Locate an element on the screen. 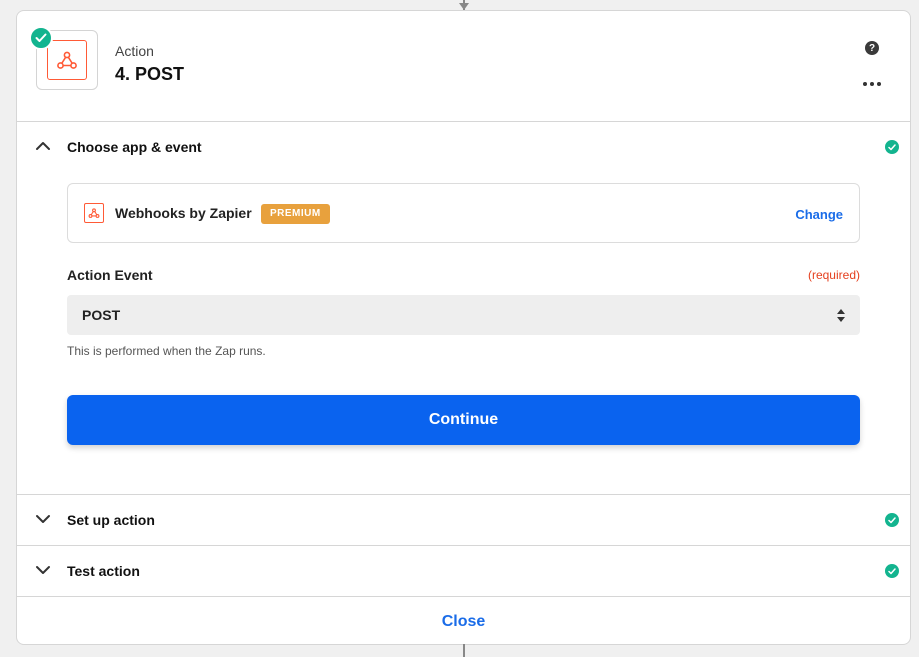 The height and width of the screenshot is (657, 919). section-test-action: Test action is located at coordinates (463, 571).